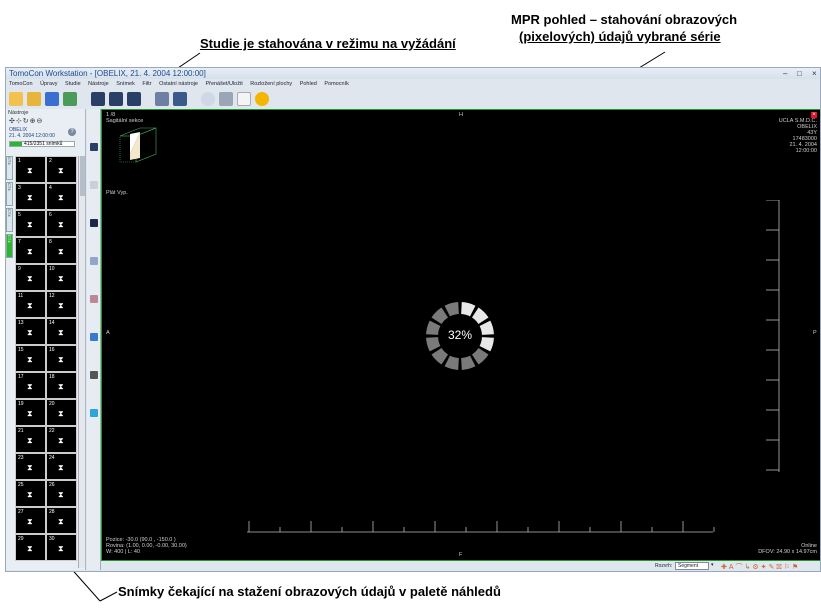 The width and height of the screenshot is (821, 609). I want to click on thumbnail-item: 8 ⧗, so click(61, 250).